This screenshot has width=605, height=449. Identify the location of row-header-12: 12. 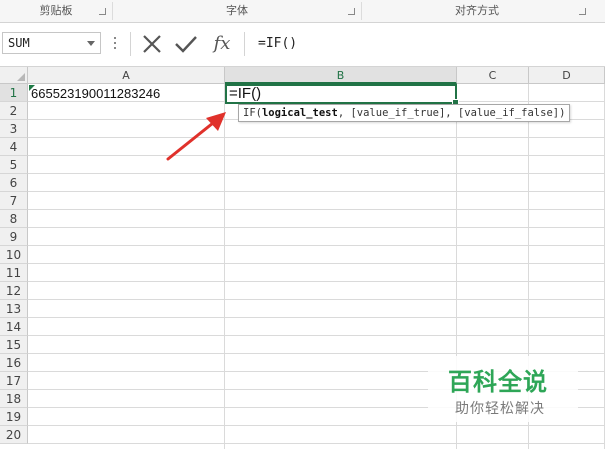
(14, 291).